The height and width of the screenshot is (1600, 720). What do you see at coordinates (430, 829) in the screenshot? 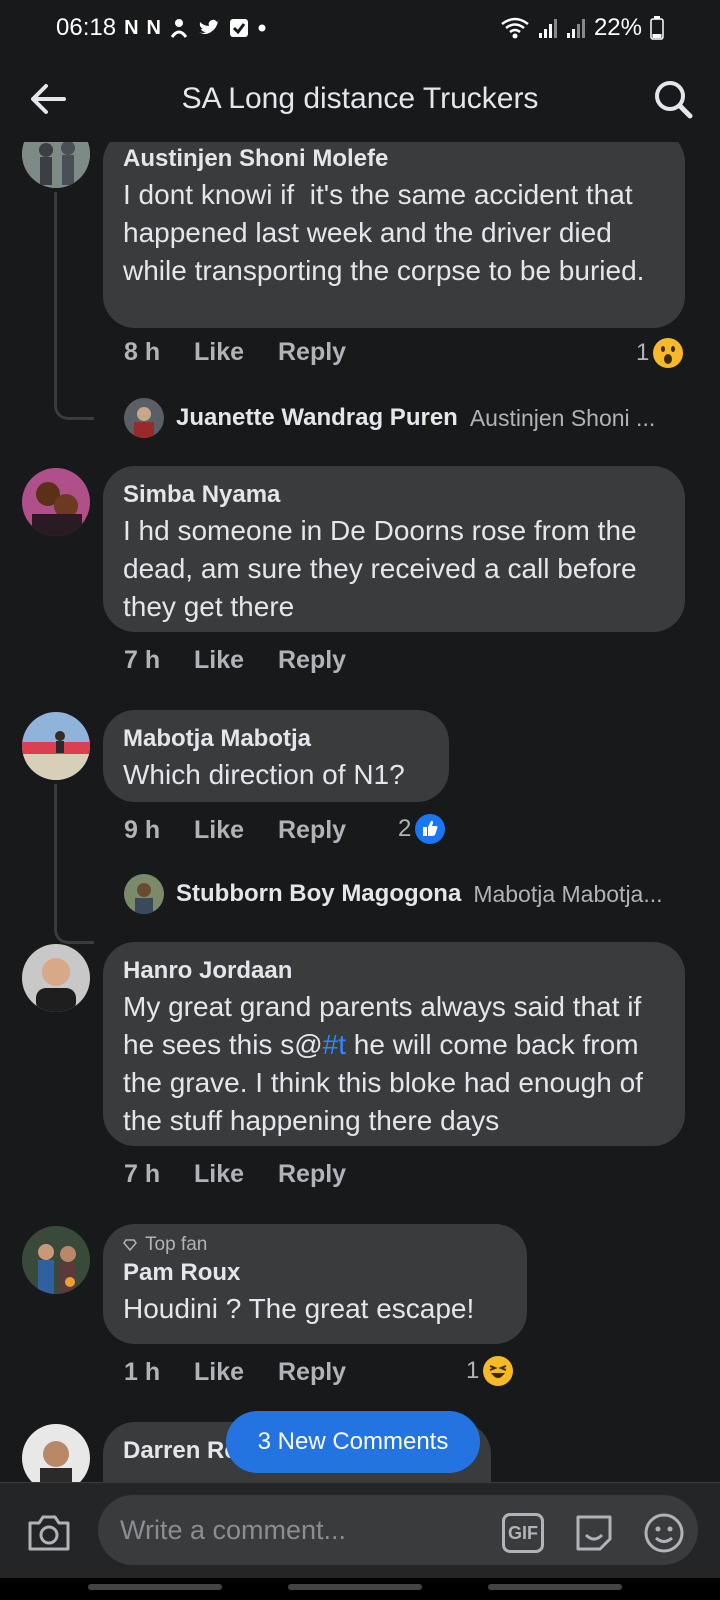
I see `like-reaction-icon` at bounding box center [430, 829].